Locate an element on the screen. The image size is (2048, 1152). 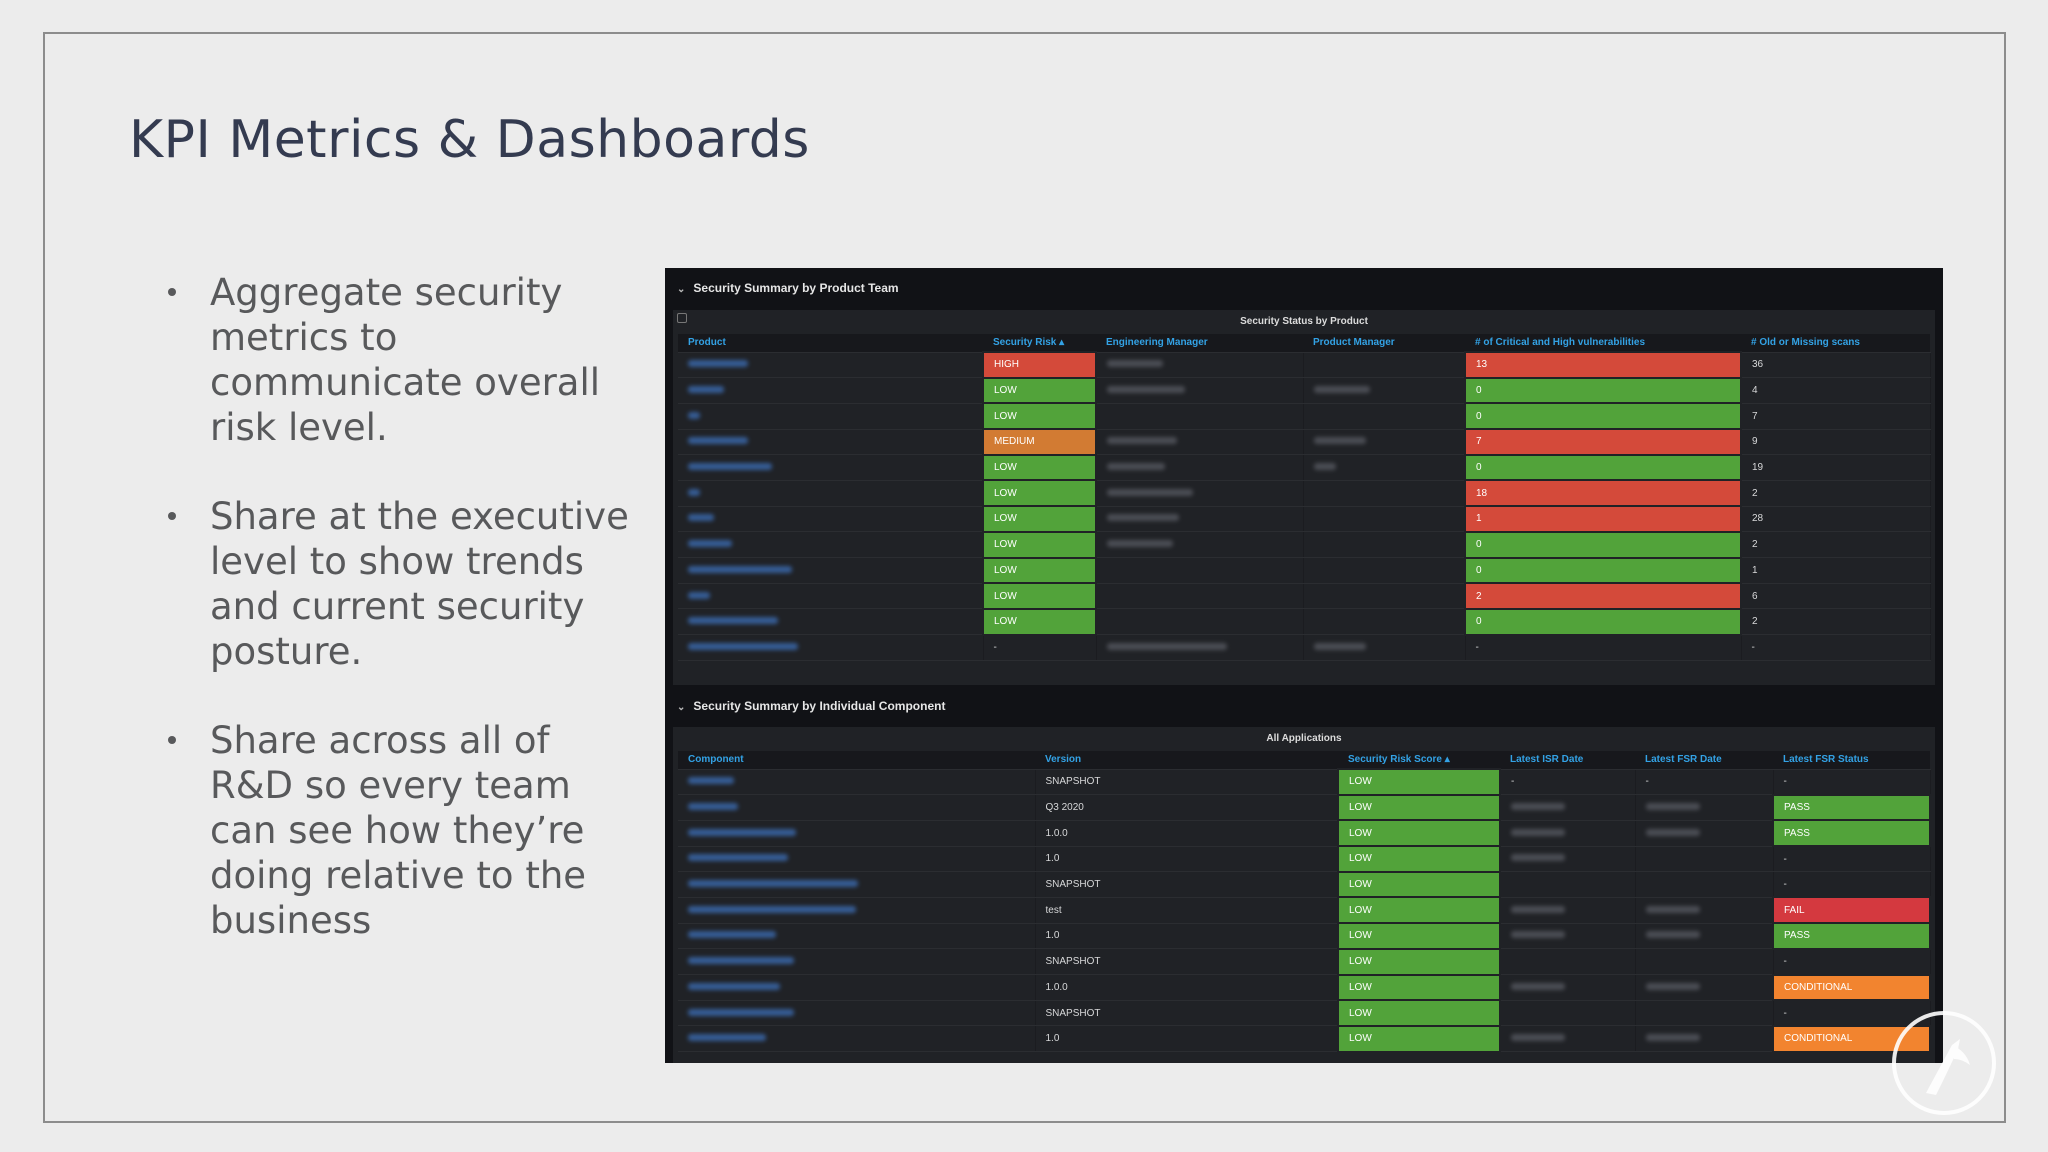
table-row: LOW 0 1 is located at coordinates (1304, 570).